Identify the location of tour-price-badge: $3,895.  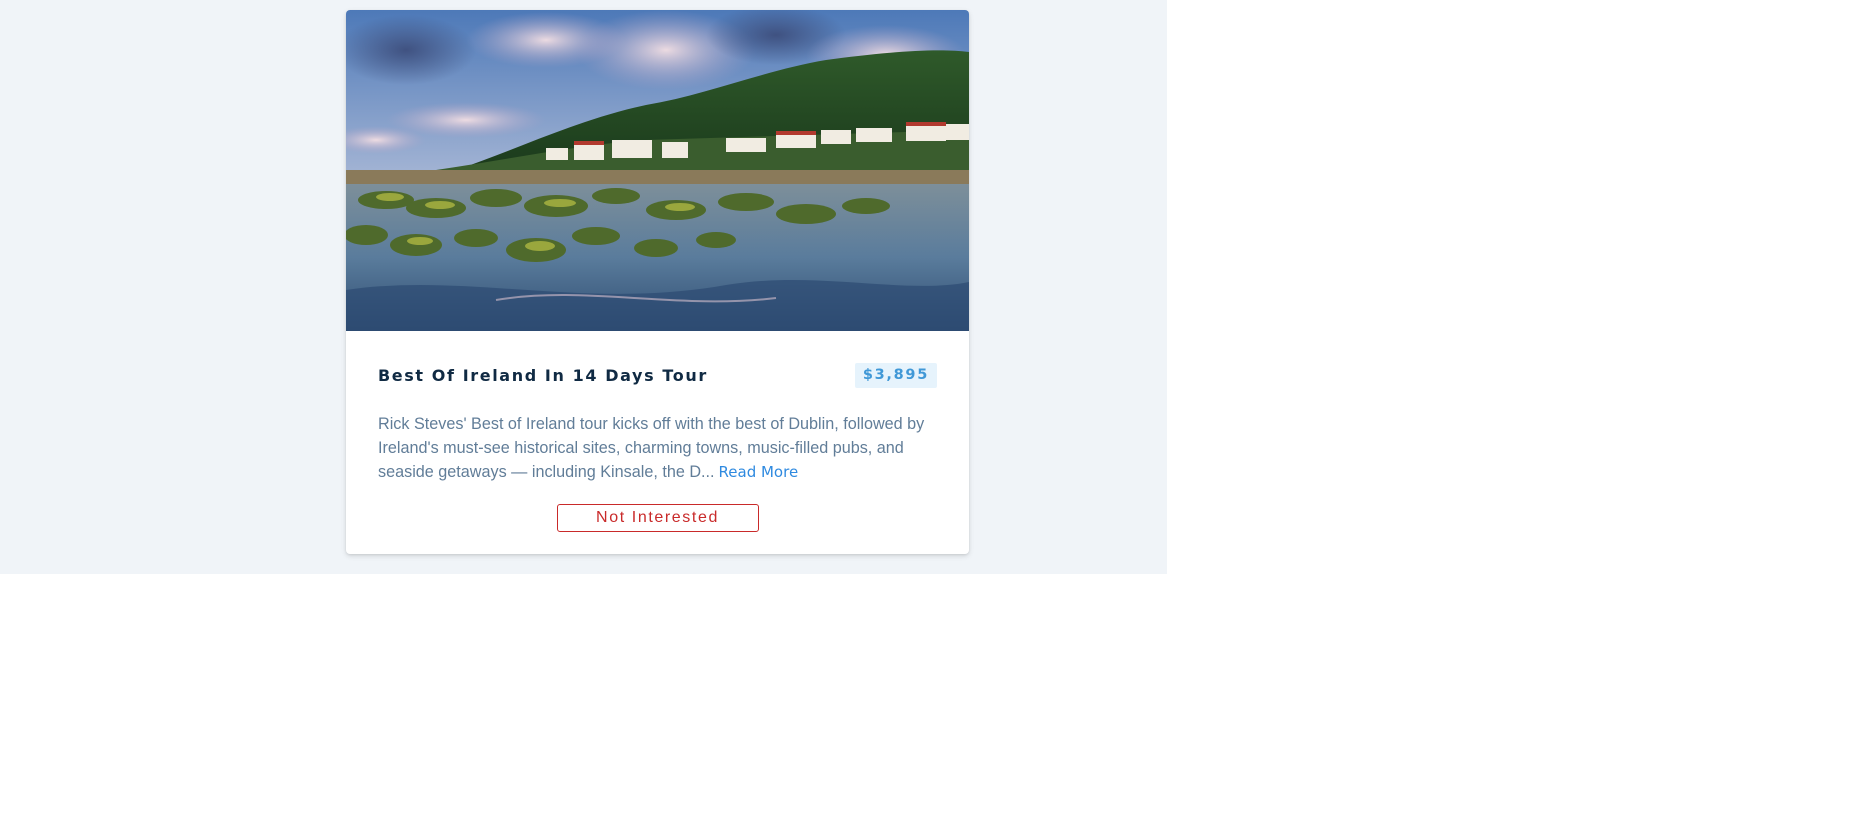
(895, 375).